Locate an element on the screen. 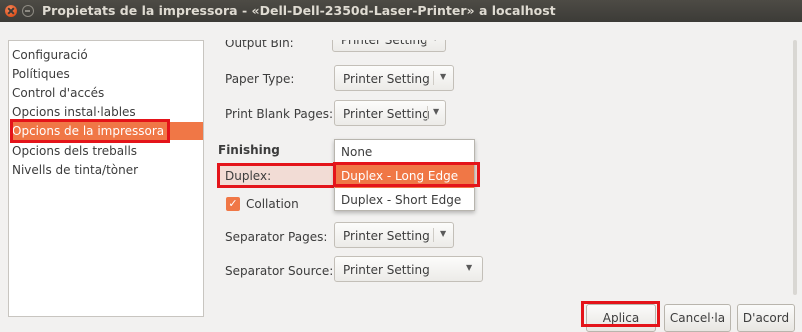 The height and width of the screenshot is (332, 802). sidebar-highlight-box is located at coordinates (90, 131).